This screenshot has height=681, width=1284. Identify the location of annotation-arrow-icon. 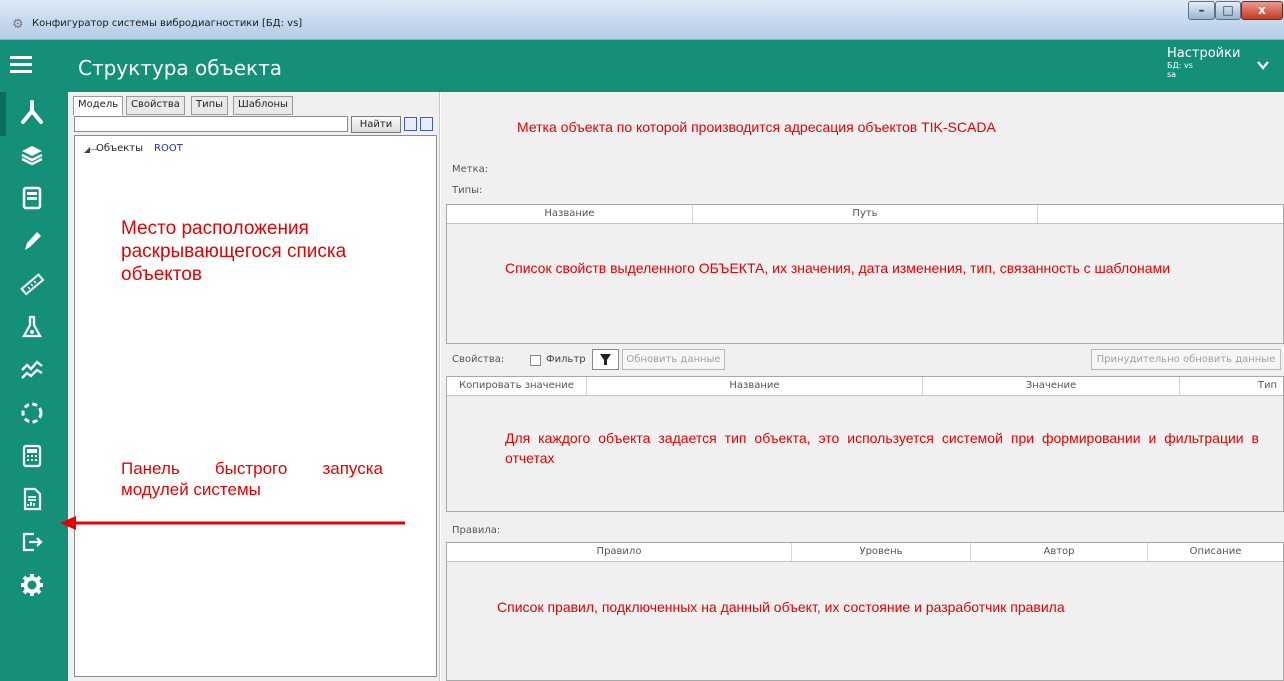
(232, 523).